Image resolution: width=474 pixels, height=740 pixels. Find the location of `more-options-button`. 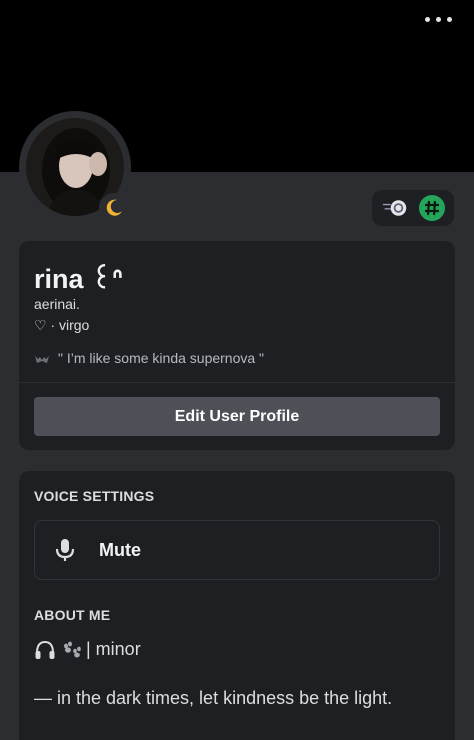

more-options-button is located at coordinates (438, 19).